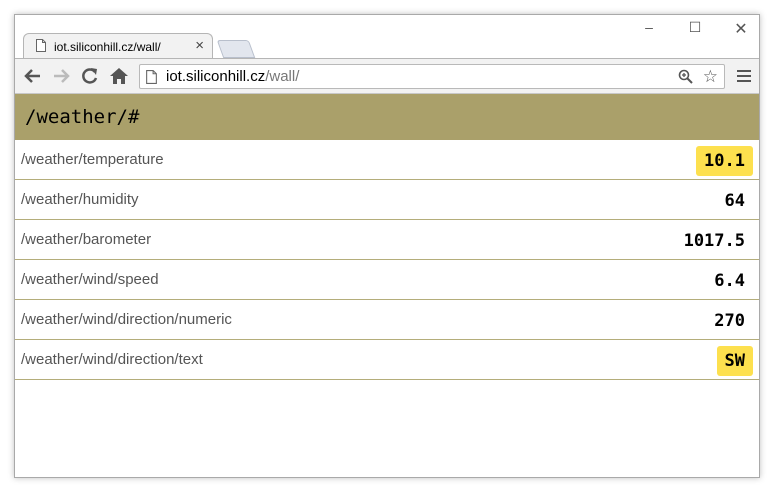  Describe the element at coordinates (282, 76) in the screenshot. I see `url-path: /wall/` at that location.